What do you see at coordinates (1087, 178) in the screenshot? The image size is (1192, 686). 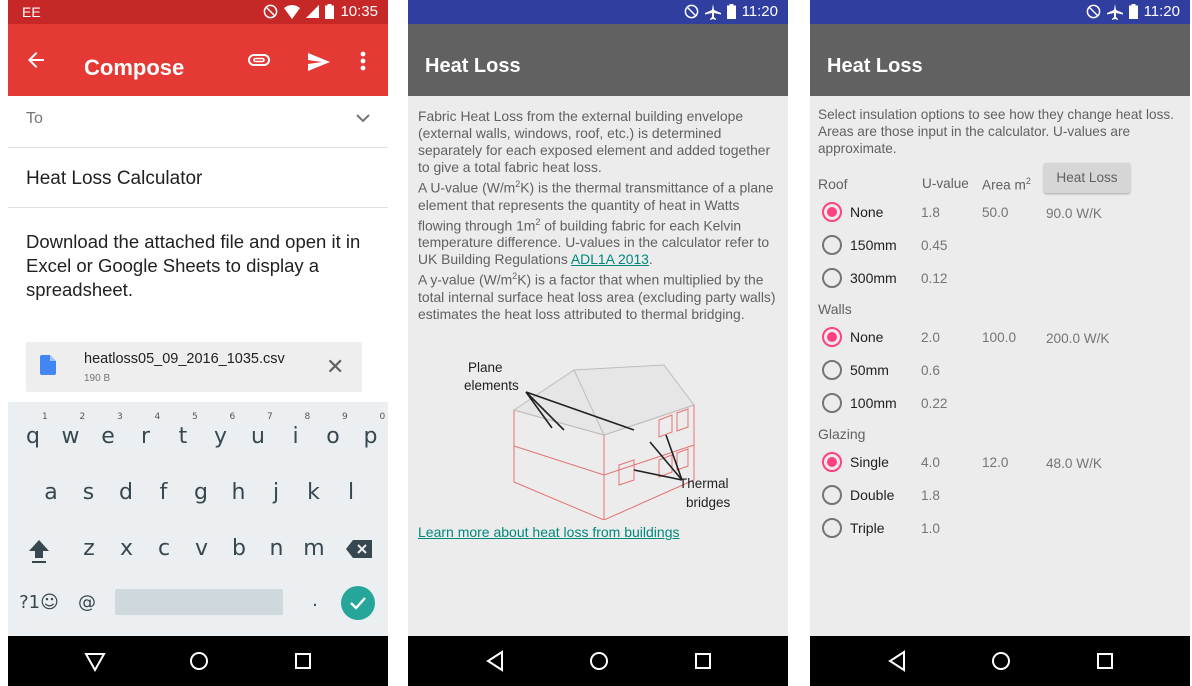 I see `heat-loss-button: Heat Loss` at bounding box center [1087, 178].